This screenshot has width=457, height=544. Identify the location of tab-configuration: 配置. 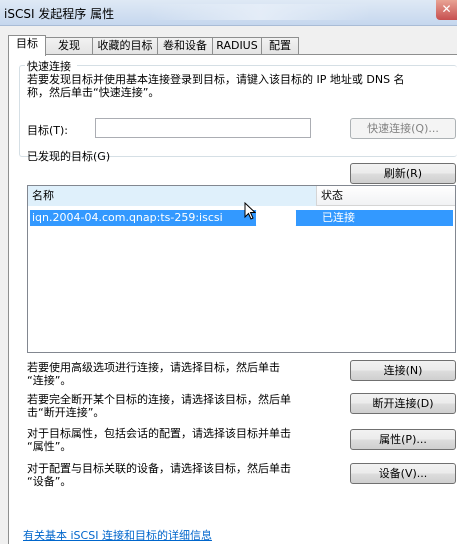
(280, 46).